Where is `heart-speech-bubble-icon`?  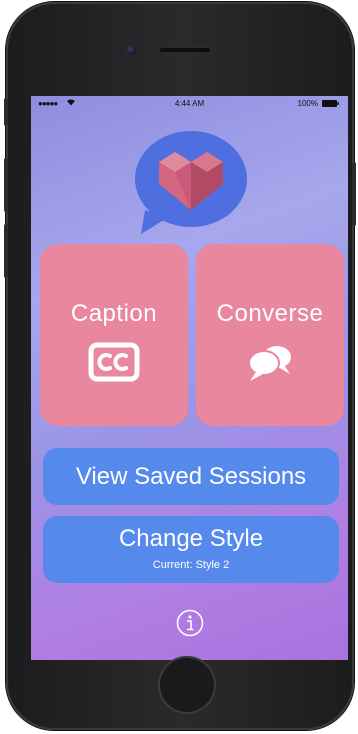
heart-speech-bubble-icon is located at coordinates (191, 182).